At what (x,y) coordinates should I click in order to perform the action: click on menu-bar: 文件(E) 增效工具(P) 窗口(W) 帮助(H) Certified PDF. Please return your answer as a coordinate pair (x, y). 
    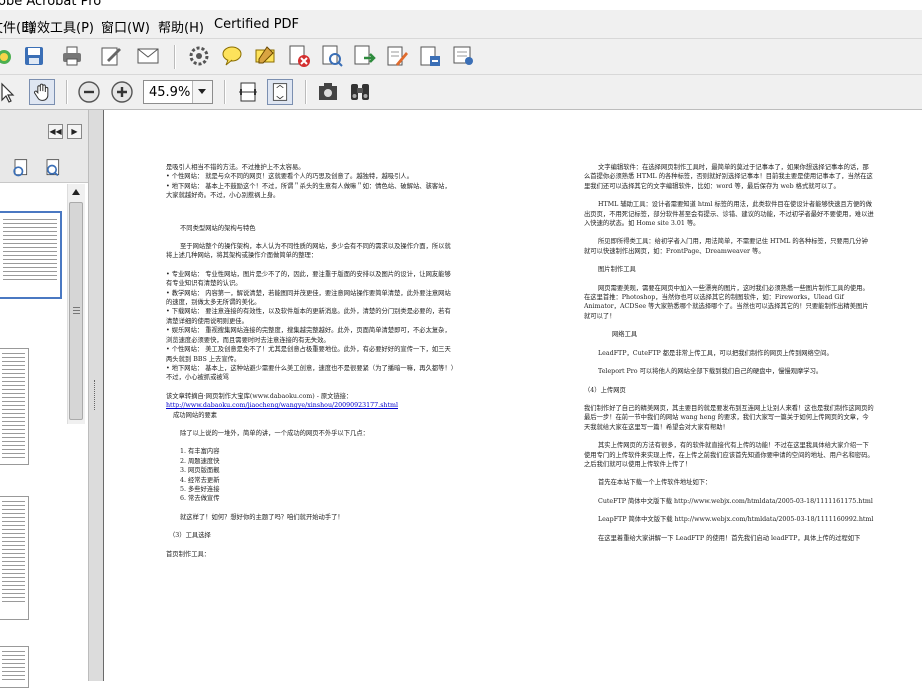
    Looking at the image, I should click on (461, 24).